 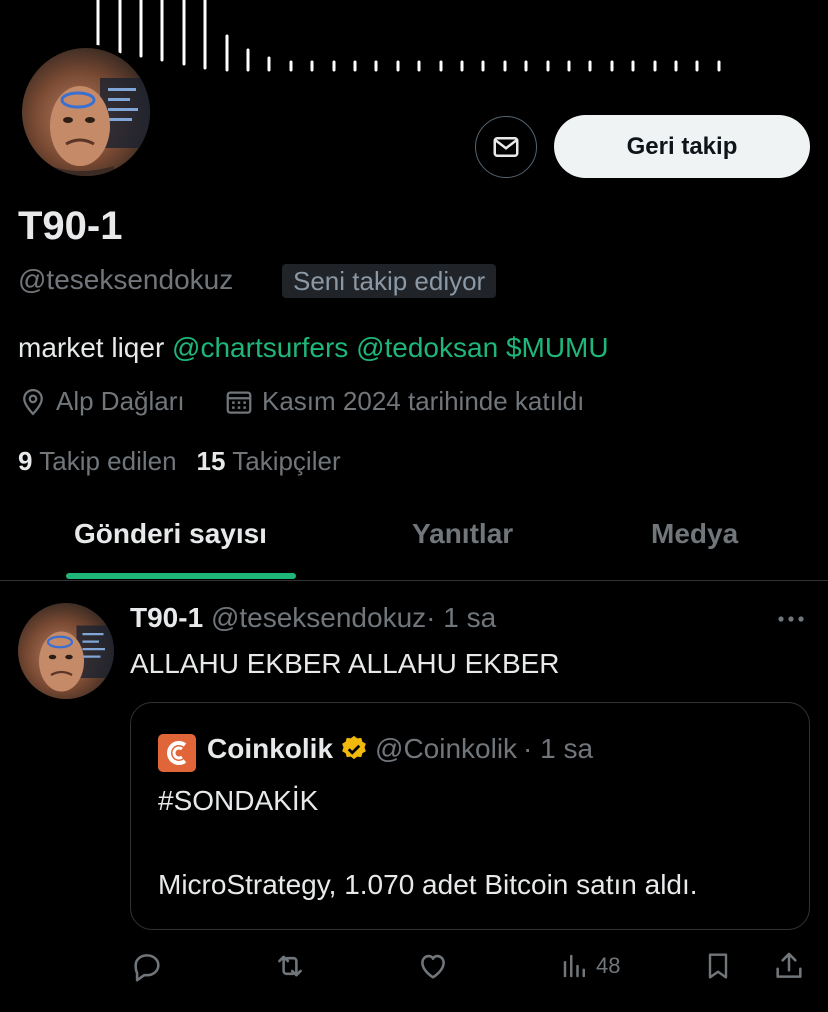 What do you see at coordinates (177, 753) in the screenshot?
I see `coinkolik-logo` at bounding box center [177, 753].